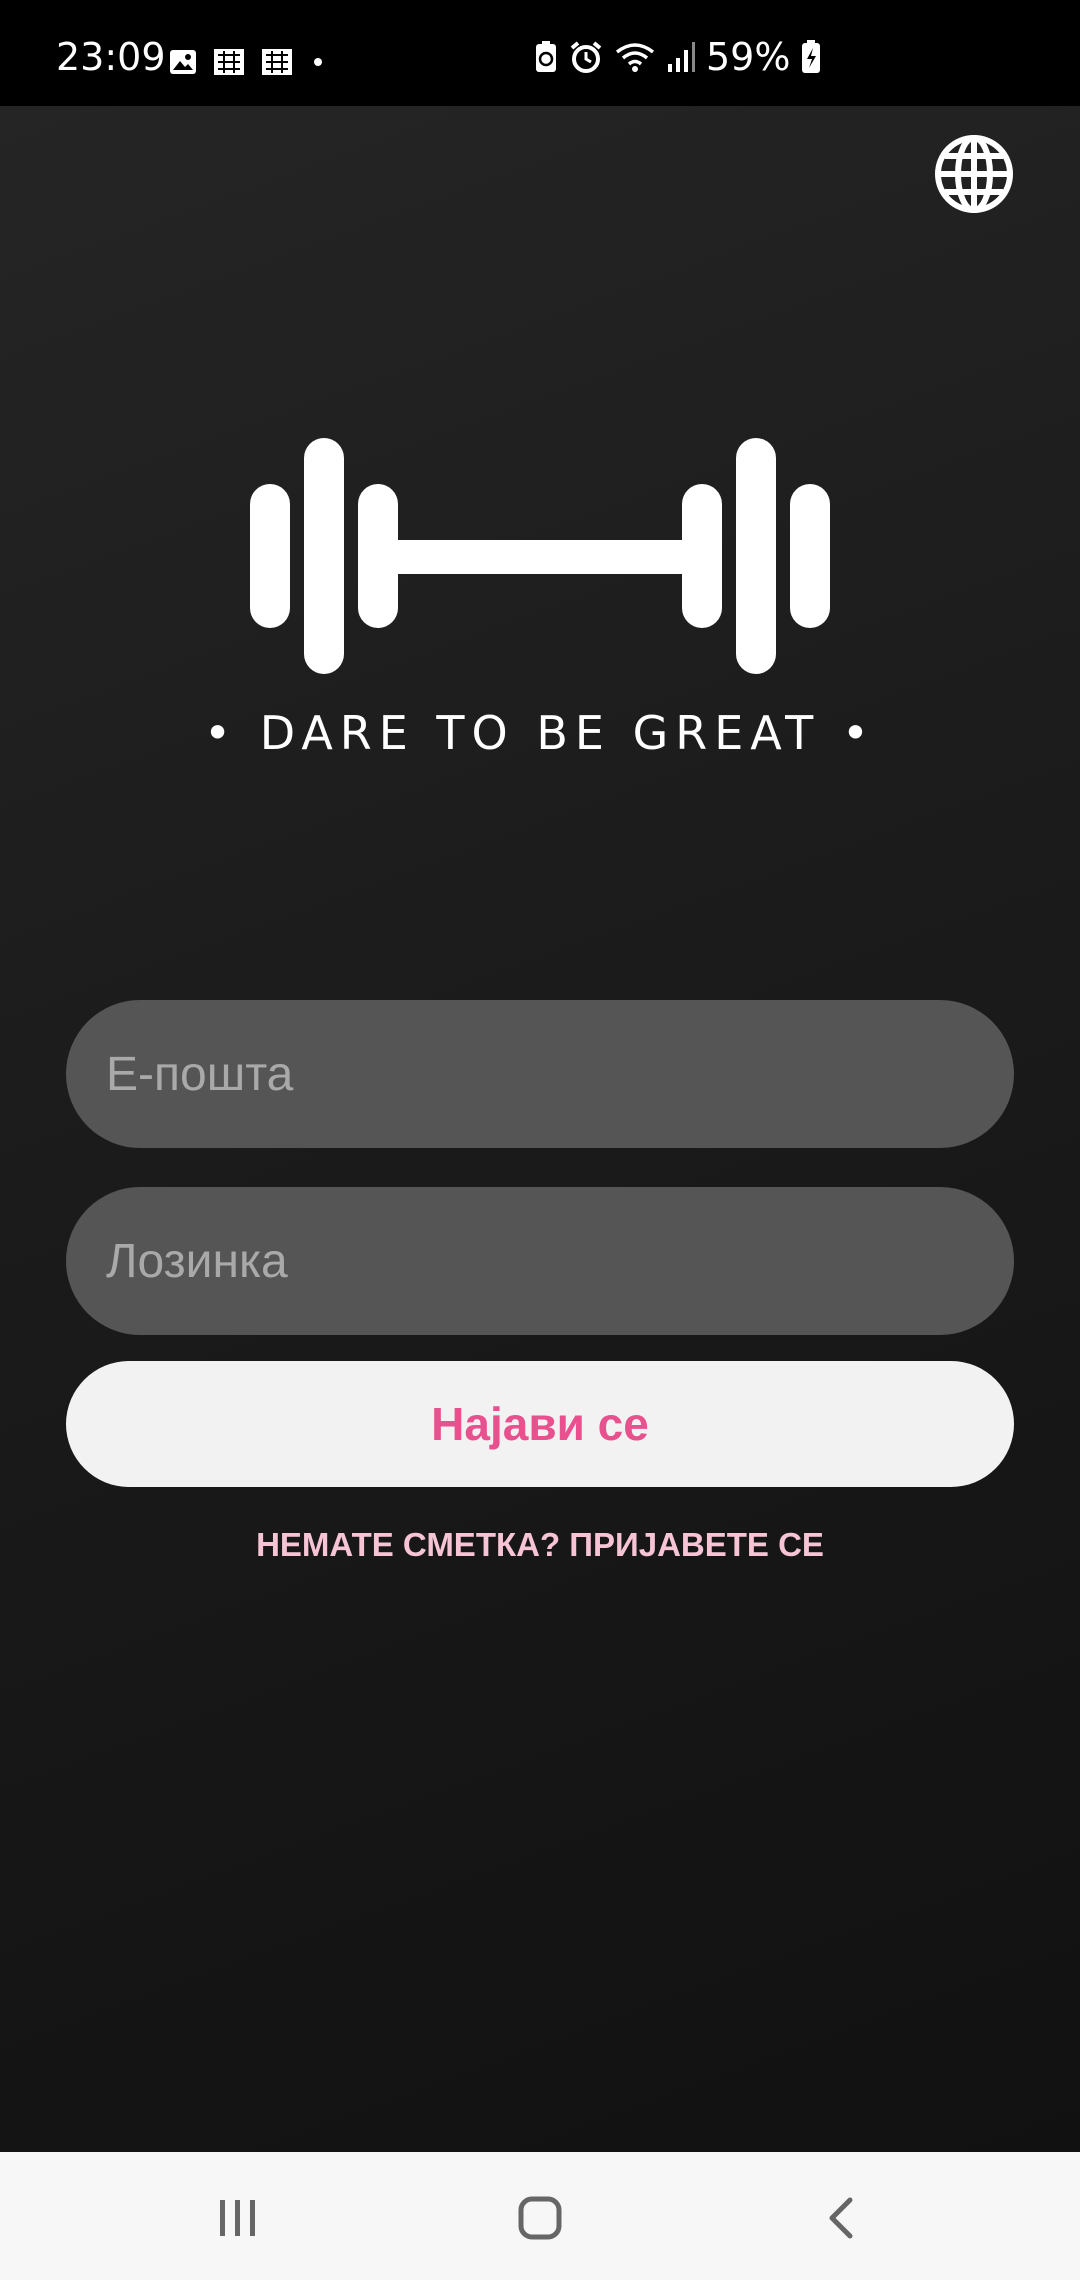 Image resolution: width=1080 pixels, height=2280 pixels. I want to click on alarm-icon, so click(586, 57).